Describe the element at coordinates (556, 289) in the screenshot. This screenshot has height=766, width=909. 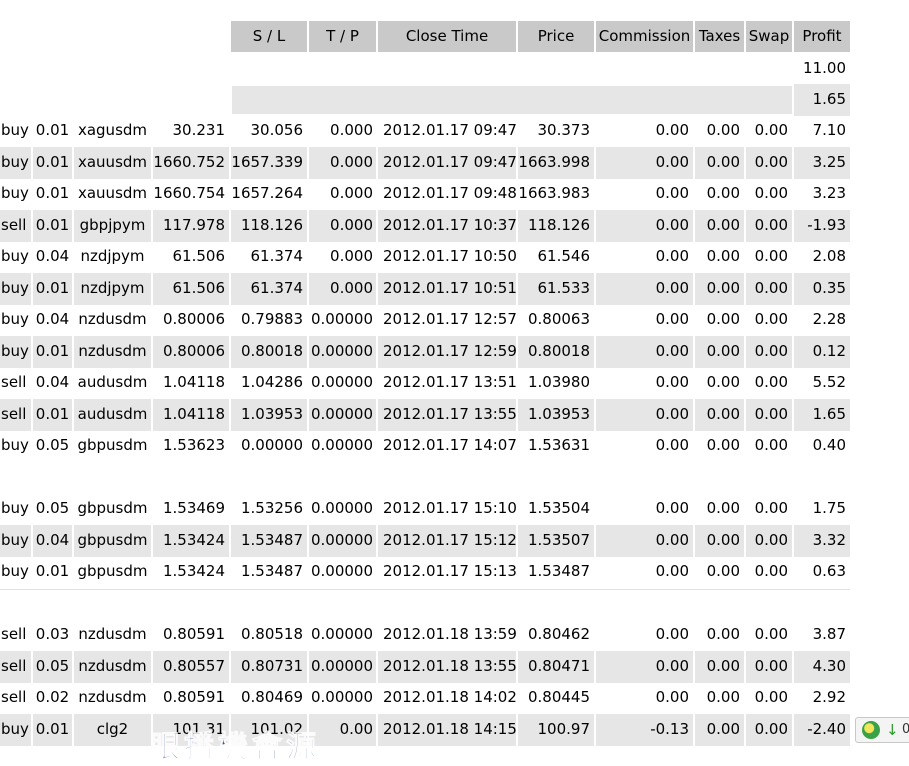
I see `trade-price: 61.533` at that location.